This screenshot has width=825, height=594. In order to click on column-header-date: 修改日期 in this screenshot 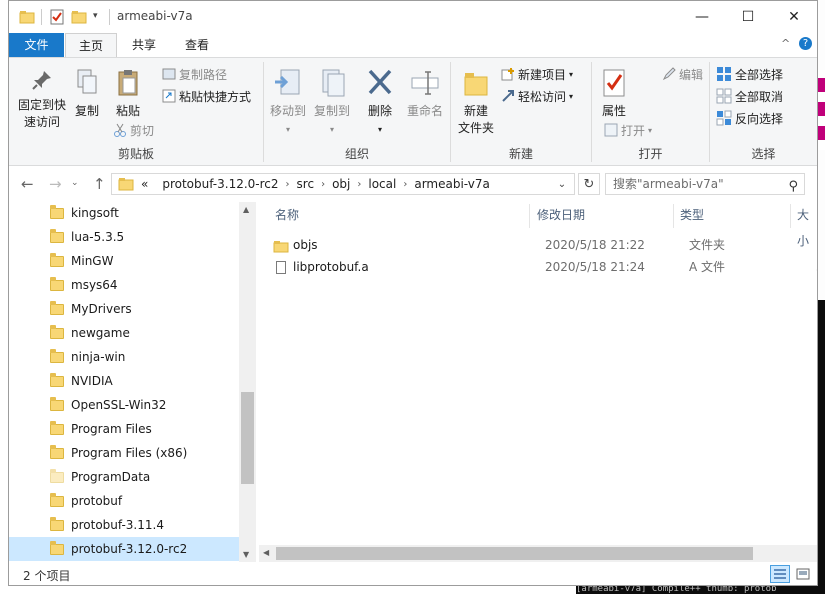, I will do `click(561, 215)`.